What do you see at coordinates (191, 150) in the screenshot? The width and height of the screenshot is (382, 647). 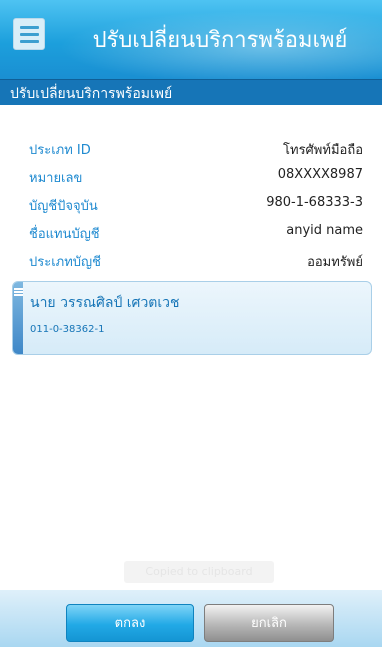 I see `detail-row-id-type: ประเภท ID โทรศัพท์มือถือ` at bounding box center [191, 150].